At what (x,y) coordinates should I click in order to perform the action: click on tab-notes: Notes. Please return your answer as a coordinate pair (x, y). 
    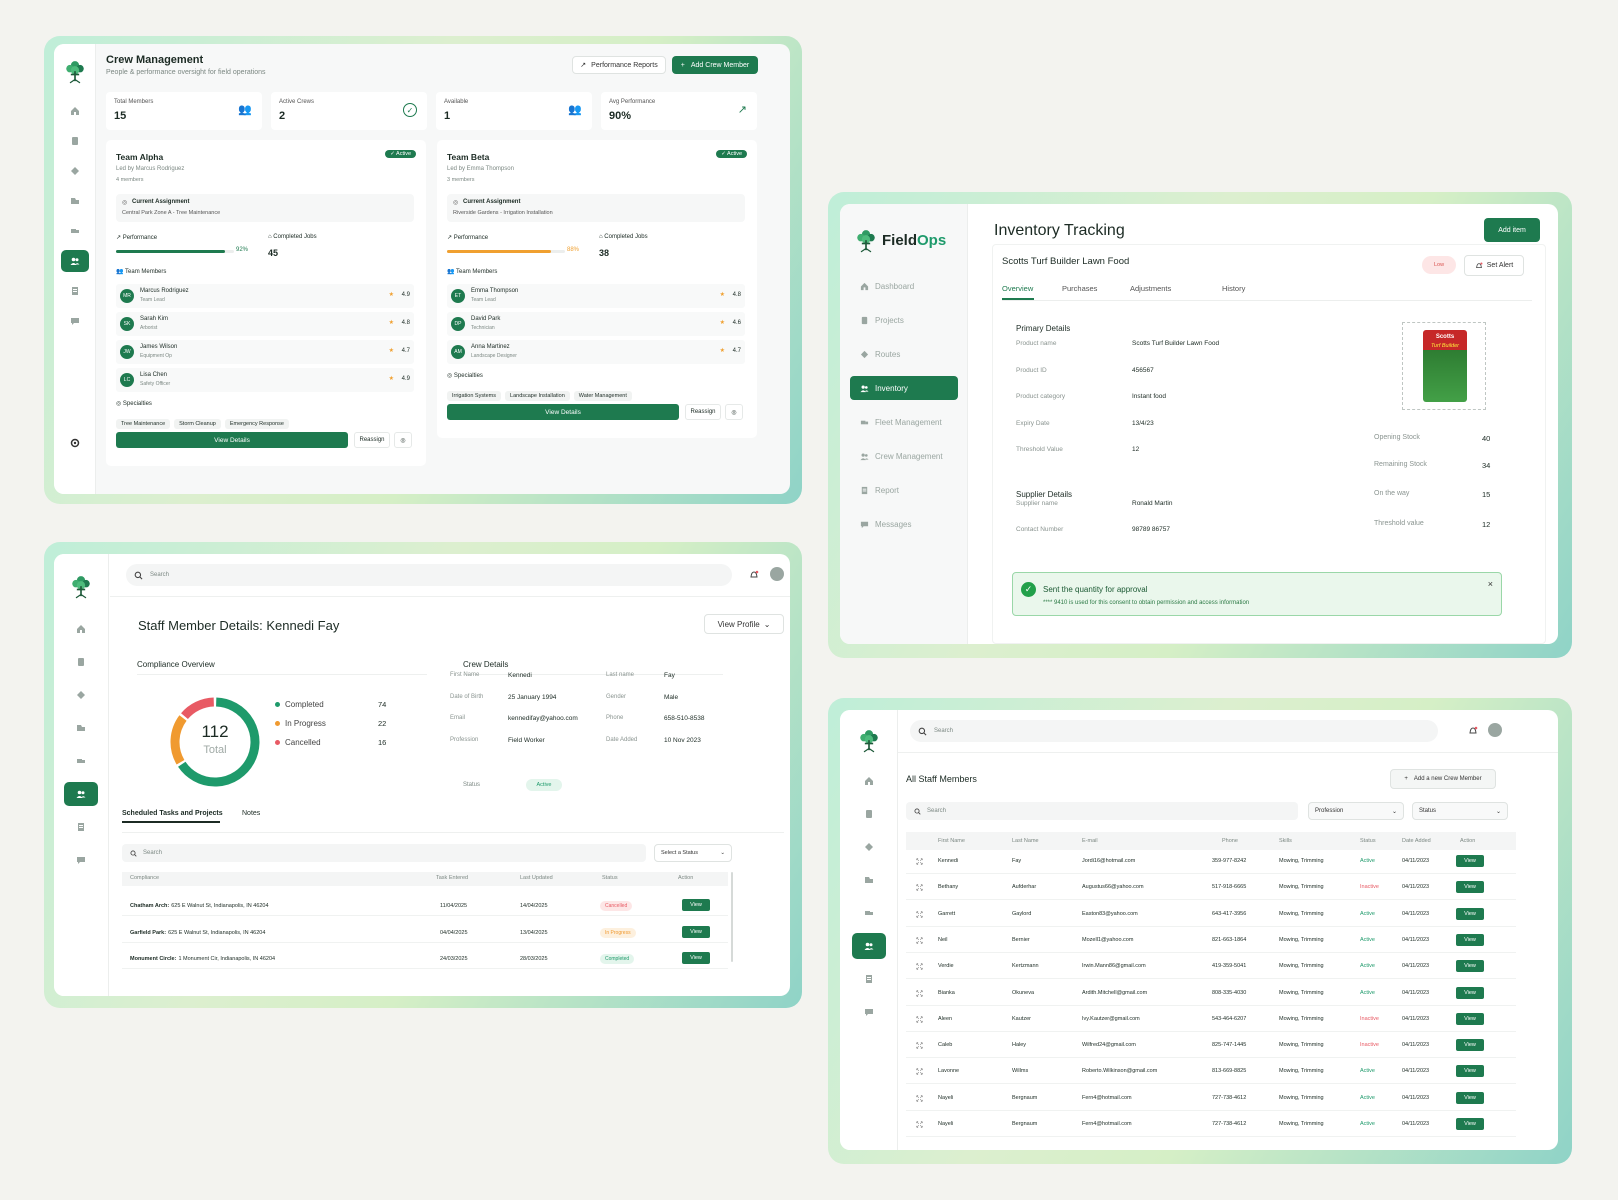
    Looking at the image, I should click on (251, 813).